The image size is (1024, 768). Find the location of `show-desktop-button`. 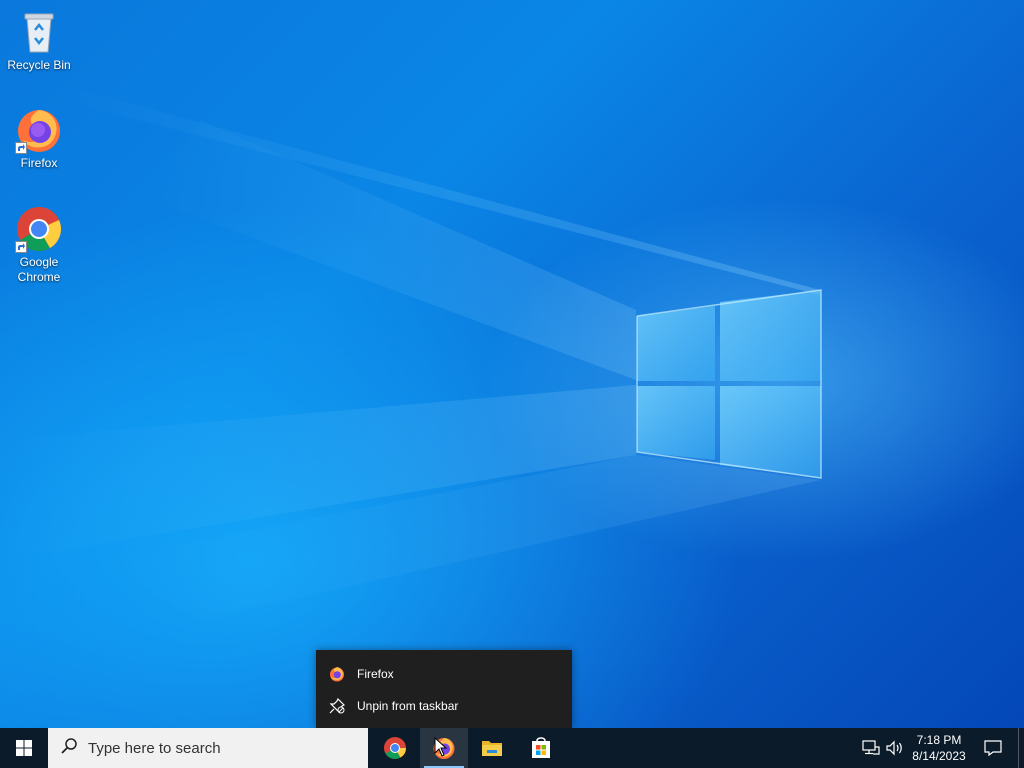

show-desktop-button is located at coordinates (1021, 748).